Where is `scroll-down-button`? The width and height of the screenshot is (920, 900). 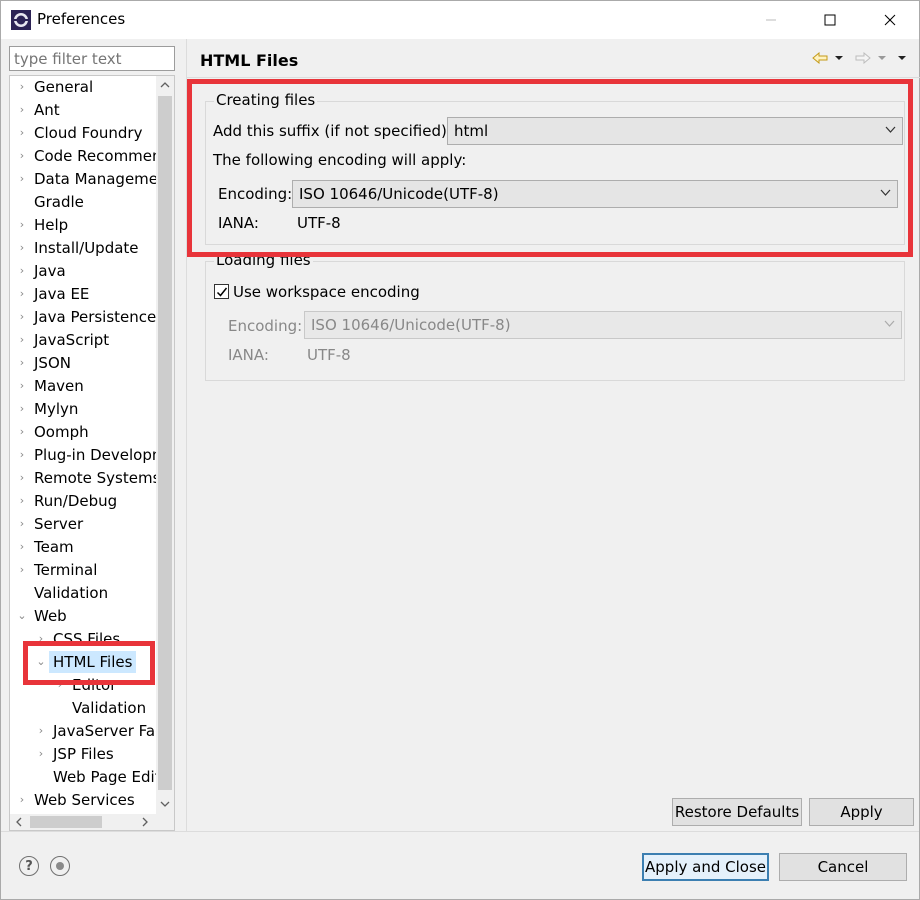
scroll-down-button is located at coordinates (165, 804).